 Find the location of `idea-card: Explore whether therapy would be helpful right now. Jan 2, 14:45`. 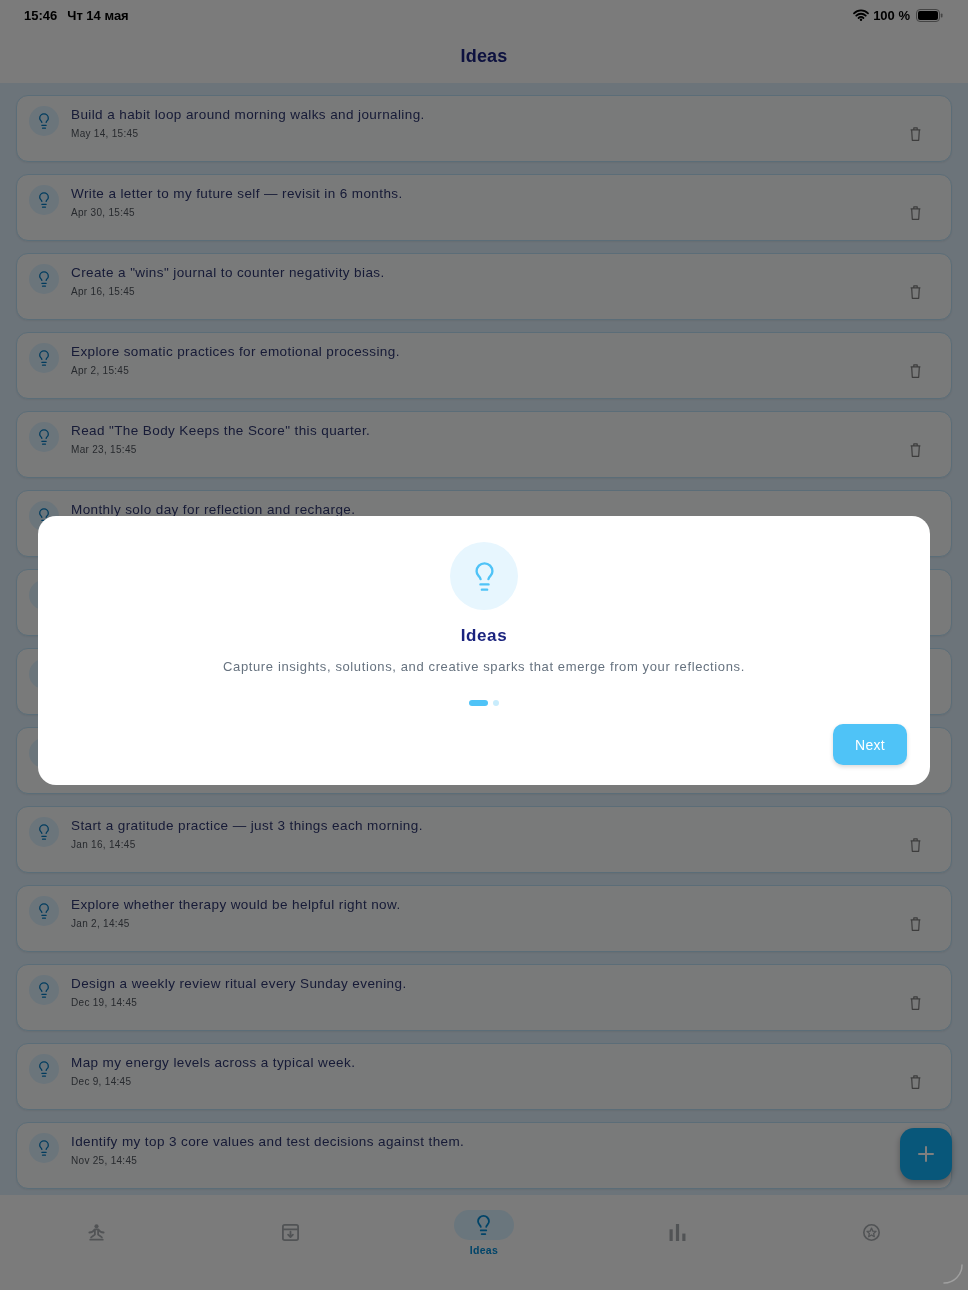

idea-card: Explore whether therapy would be helpful right now. Jan 2, 14:45 is located at coordinates (484, 918).